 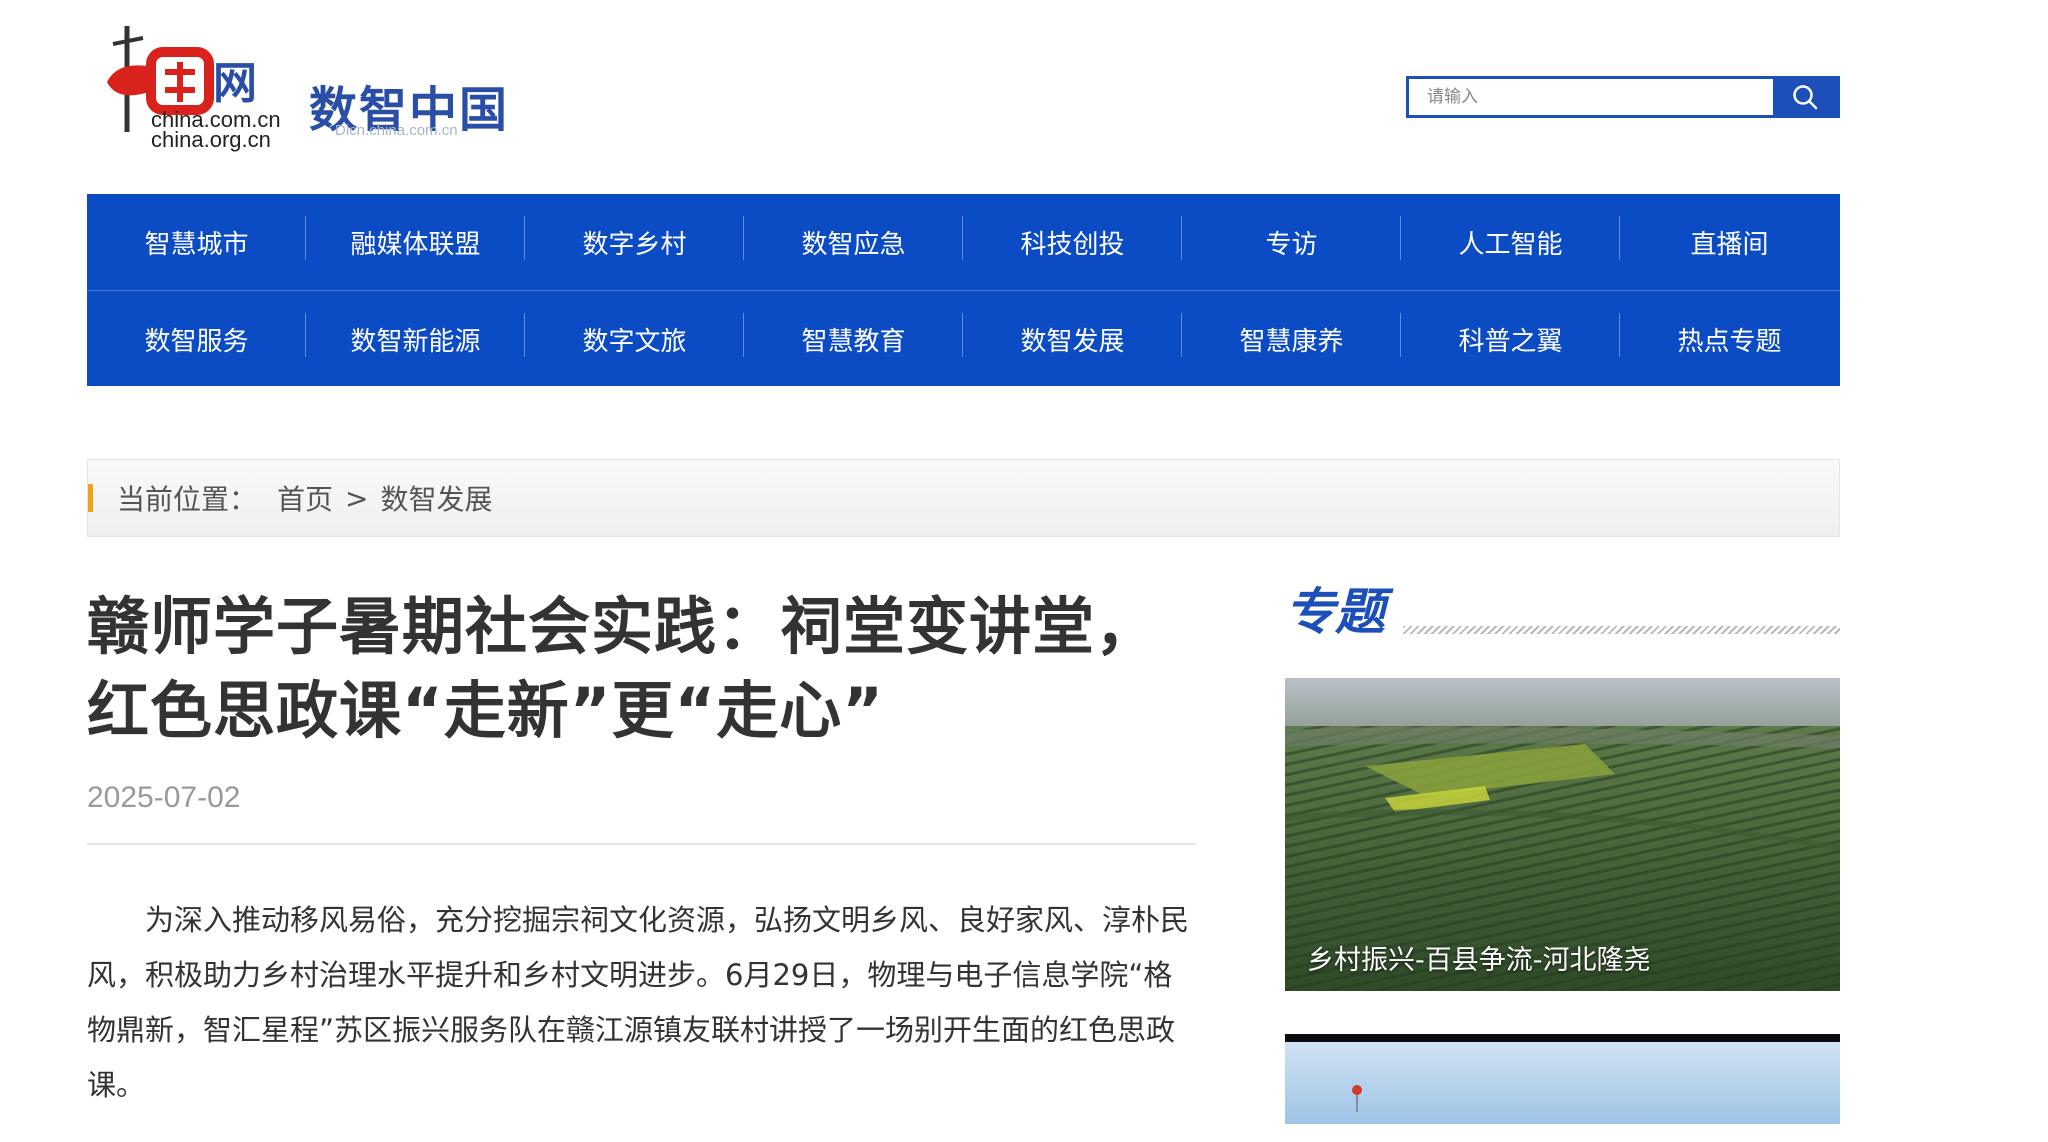 I want to click on breadcrumb: 当前位置： 首页 > 数智发展, so click(x=963, y=498).